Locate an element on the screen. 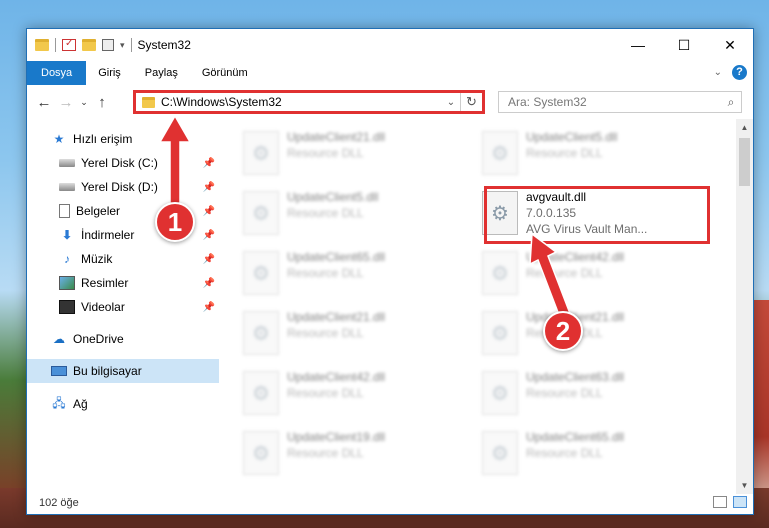  tab-view: Görünüm is located at coordinates (225, 73).